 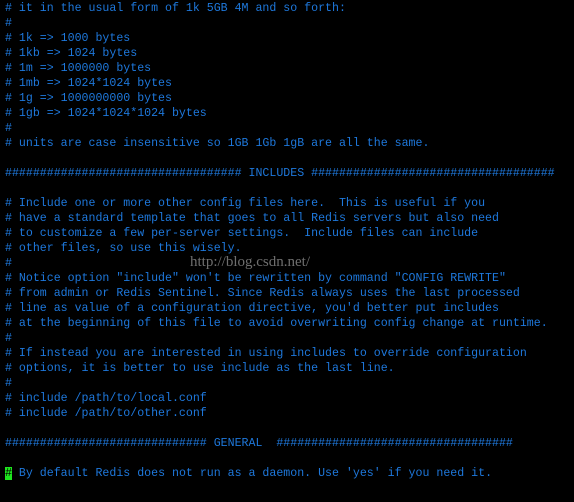 What do you see at coordinates (71, 53) in the screenshot?
I see `config-line: # 1kb => 1024 bytes` at bounding box center [71, 53].